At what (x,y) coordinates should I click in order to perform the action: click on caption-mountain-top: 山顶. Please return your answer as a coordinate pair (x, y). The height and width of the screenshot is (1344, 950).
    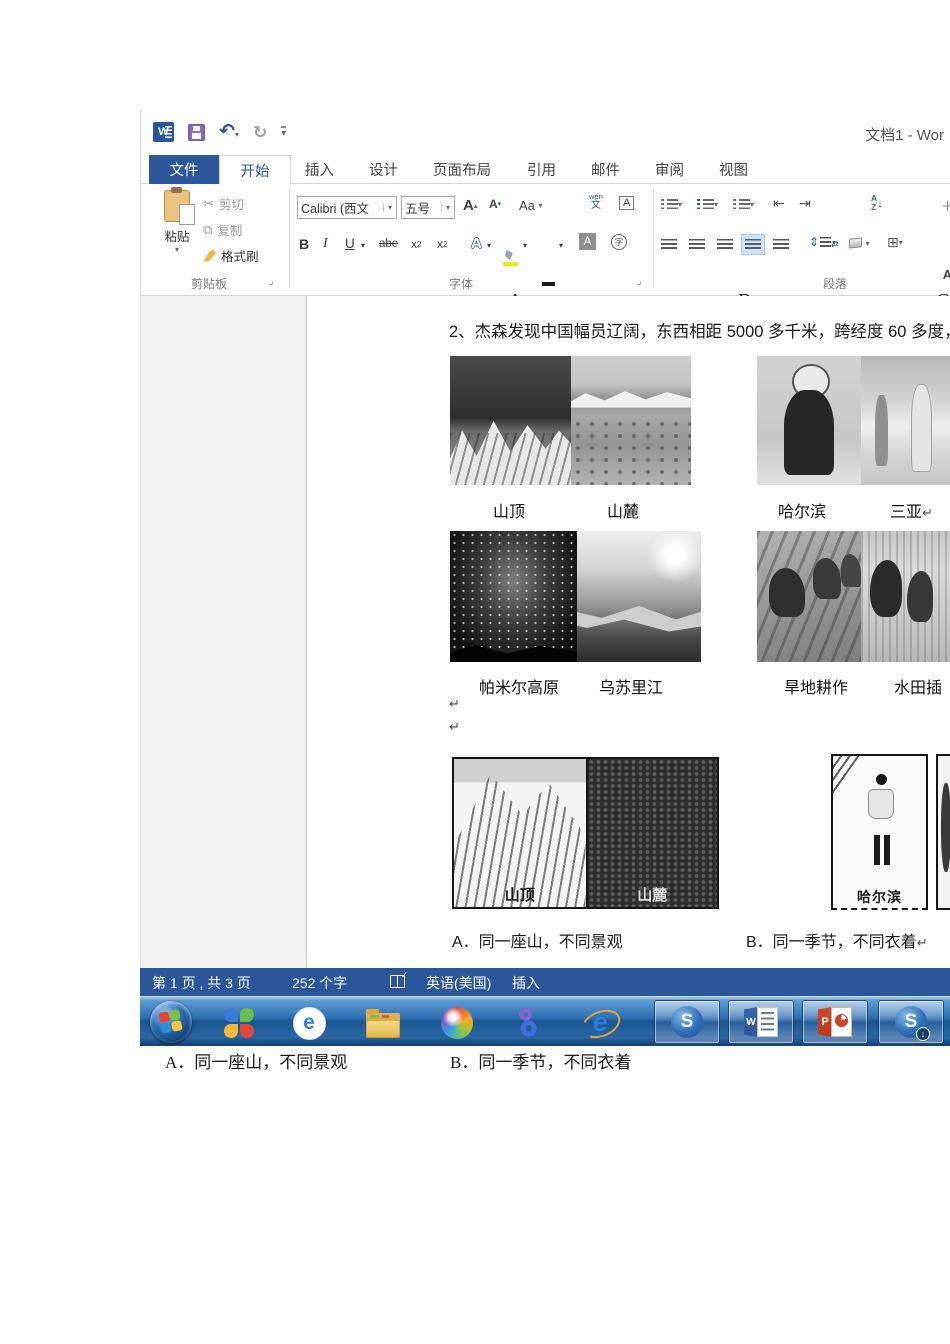
    Looking at the image, I should click on (509, 510).